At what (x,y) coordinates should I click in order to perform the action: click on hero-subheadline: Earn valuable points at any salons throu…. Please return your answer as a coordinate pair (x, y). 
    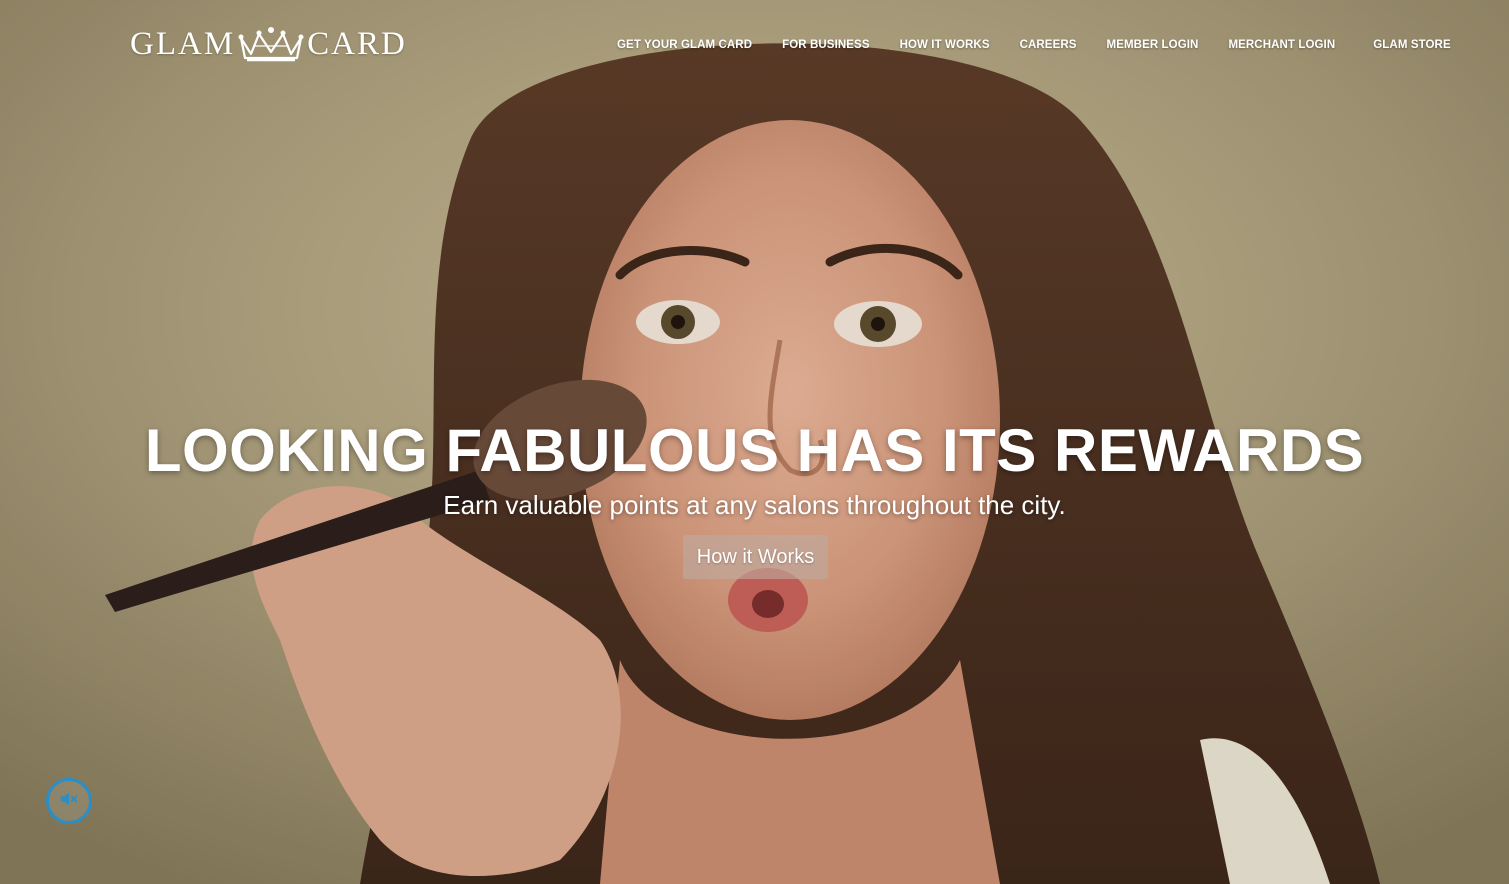
    Looking at the image, I should click on (754, 505).